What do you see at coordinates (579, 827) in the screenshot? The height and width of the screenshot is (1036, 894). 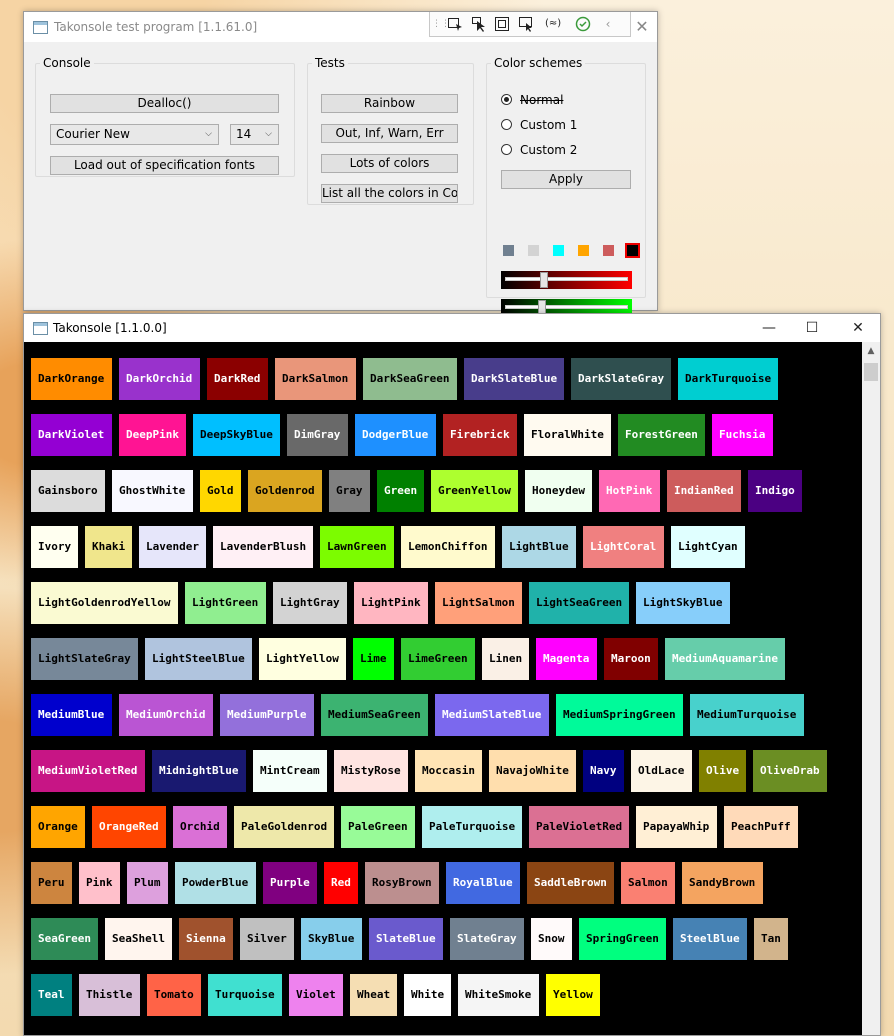 I see `color-chip: PaleVioletRed` at bounding box center [579, 827].